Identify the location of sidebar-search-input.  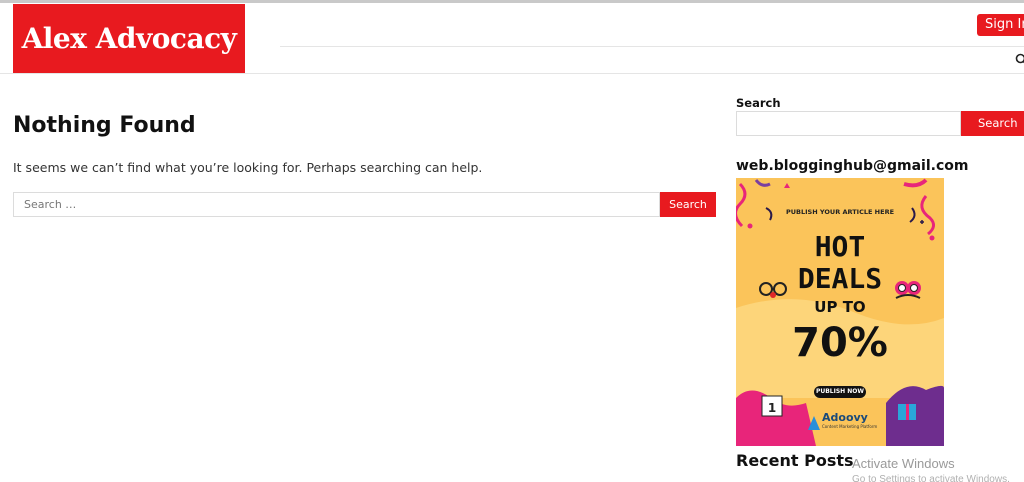
(848, 123).